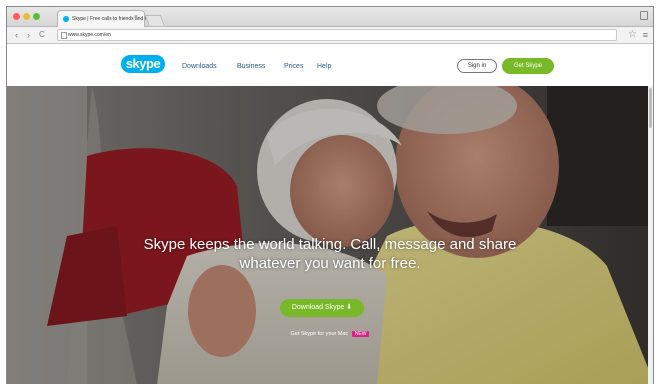  What do you see at coordinates (528, 66) in the screenshot?
I see `get-skype-button: Get Skype` at bounding box center [528, 66].